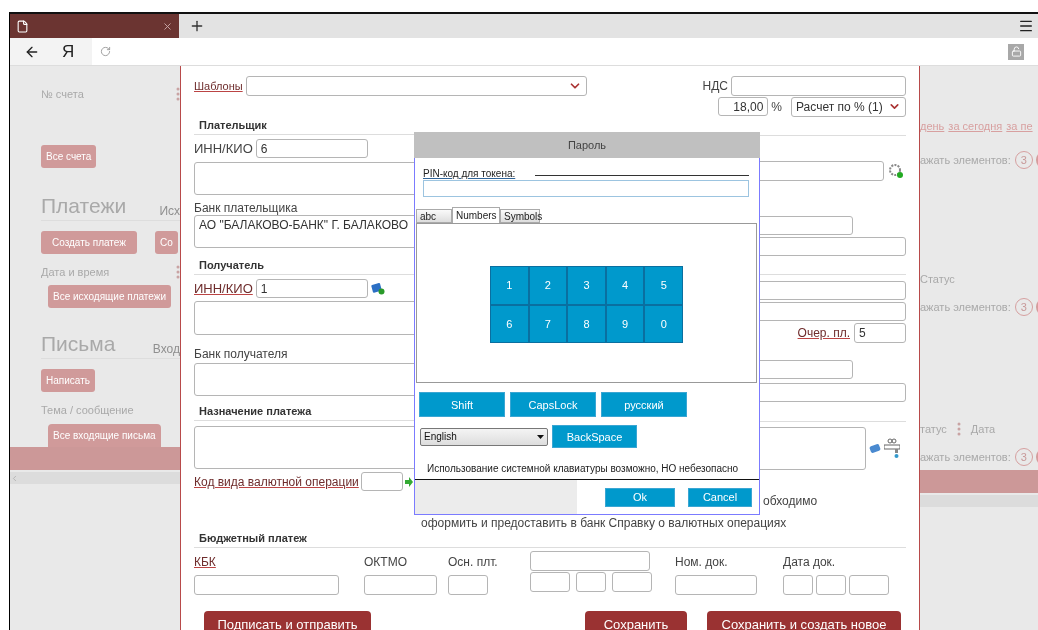 Image resolution: width=1038 pixels, height=630 pixels. What do you see at coordinates (69, 51) in the screenshot?
I see `browser-logo: Я` at bounding box center [69, 51].